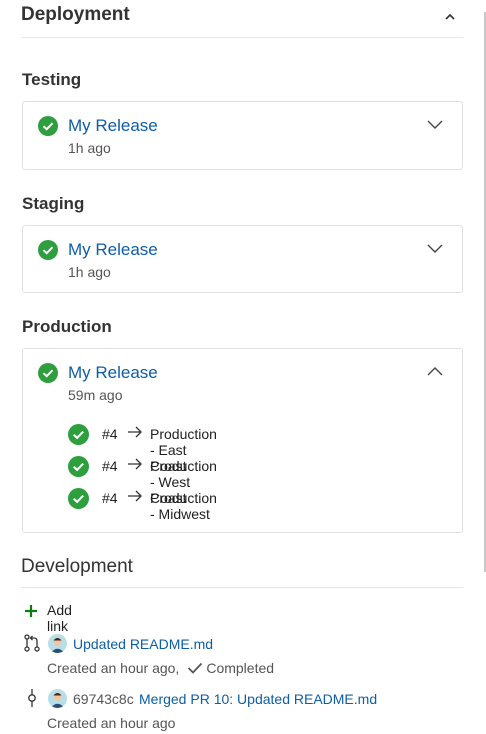  I want to click on commit-icon, so click(32, 698).